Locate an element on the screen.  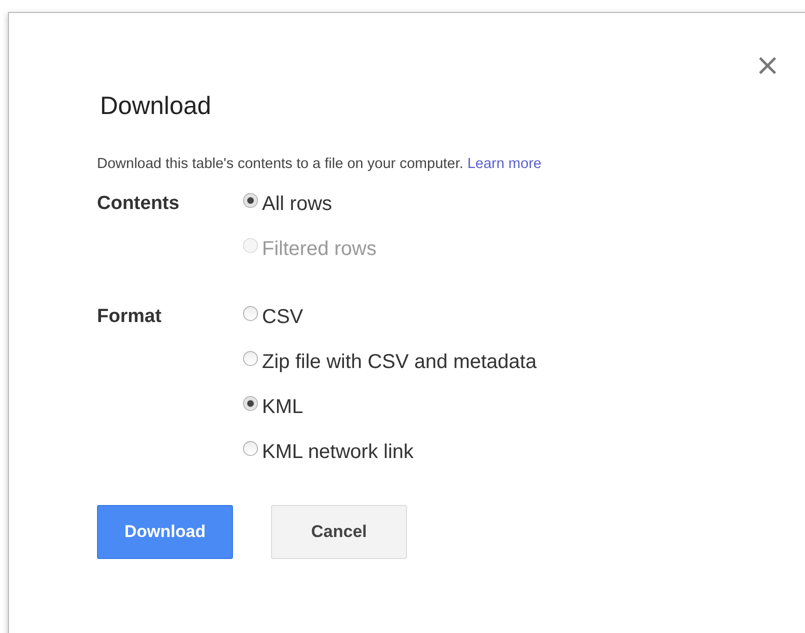
option-label: KML network link is located at coordinates (338, 452).